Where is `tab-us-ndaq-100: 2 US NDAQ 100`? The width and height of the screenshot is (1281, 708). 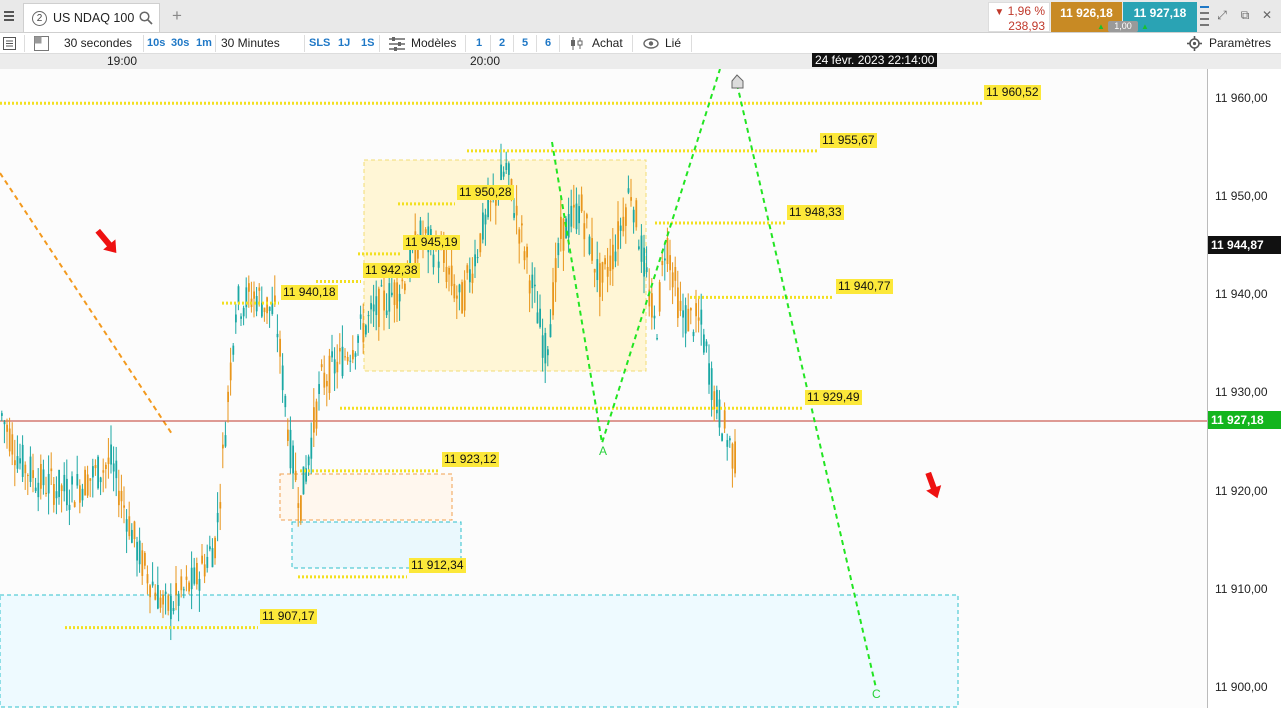
tab-us-ndaq-100: 2 US NDAQ 100 is located at coordinates (91, 17).